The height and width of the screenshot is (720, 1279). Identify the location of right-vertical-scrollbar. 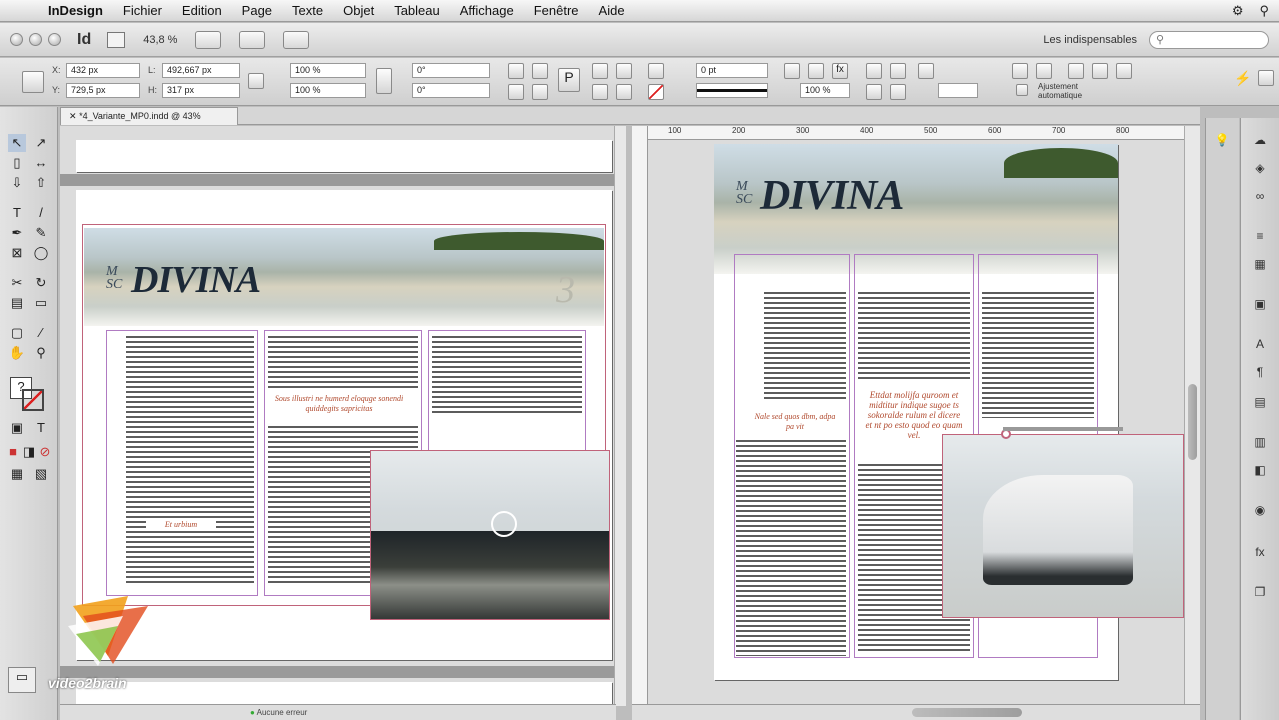
(1192, 416).